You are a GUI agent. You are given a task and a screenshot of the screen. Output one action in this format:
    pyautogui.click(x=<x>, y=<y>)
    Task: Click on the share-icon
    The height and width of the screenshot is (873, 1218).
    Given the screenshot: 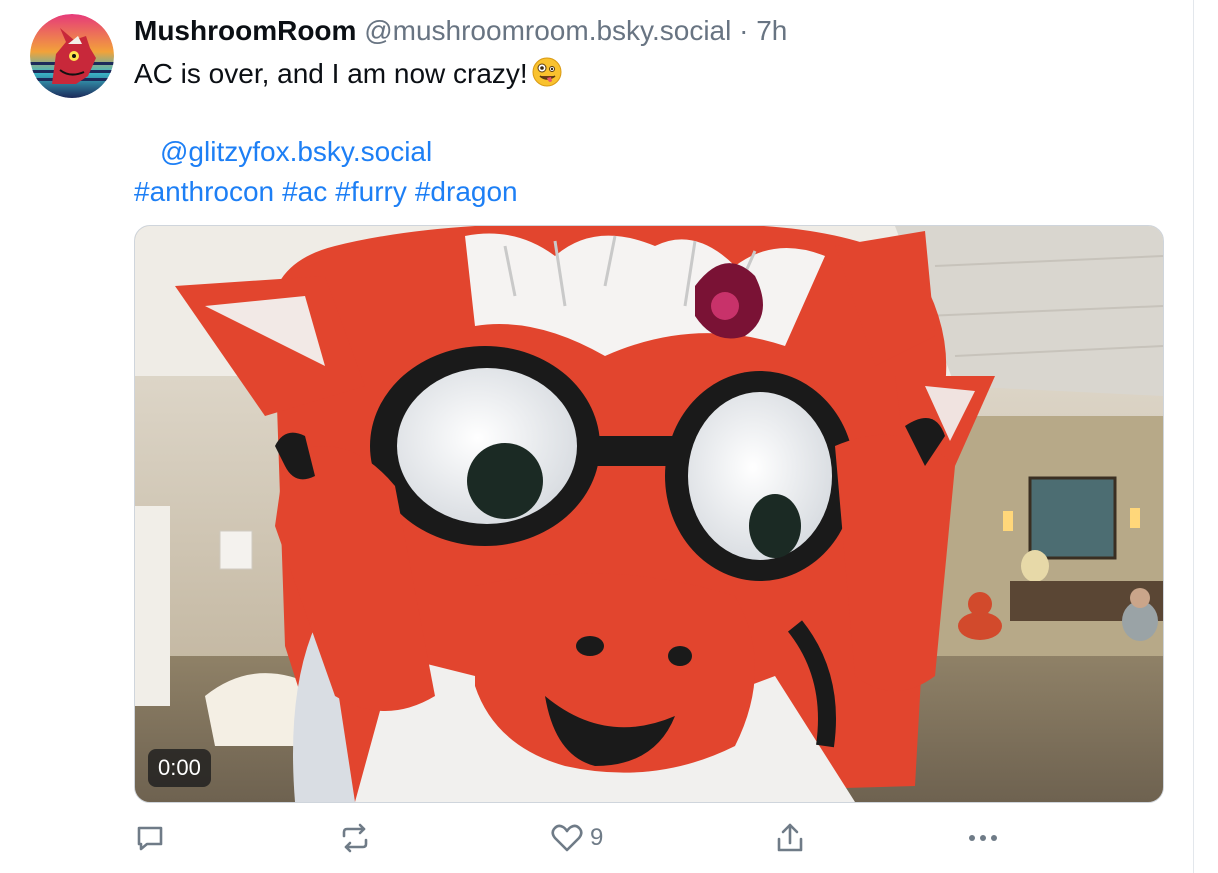 What is the action you would take?
    pyautogui.click(x=790, y=838)
    